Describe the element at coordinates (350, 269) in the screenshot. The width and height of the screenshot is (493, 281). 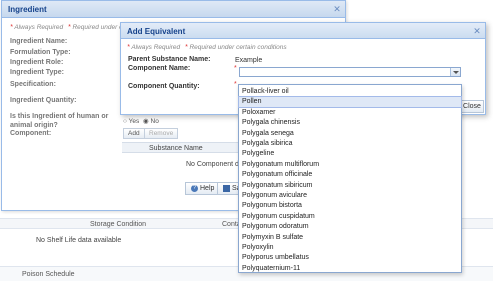
I see `dropdown-option: Polyquaternium-11` at that location.